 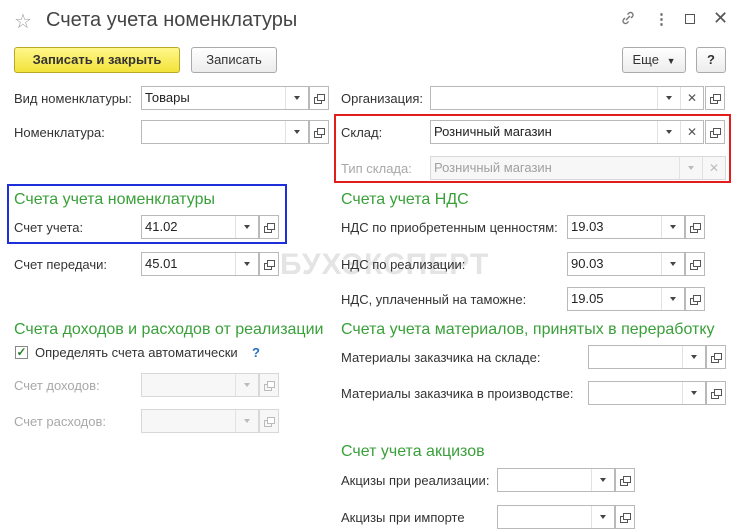 I want to click on excise-section-title: Счет учета акцизов, so click(x=413, y=451).